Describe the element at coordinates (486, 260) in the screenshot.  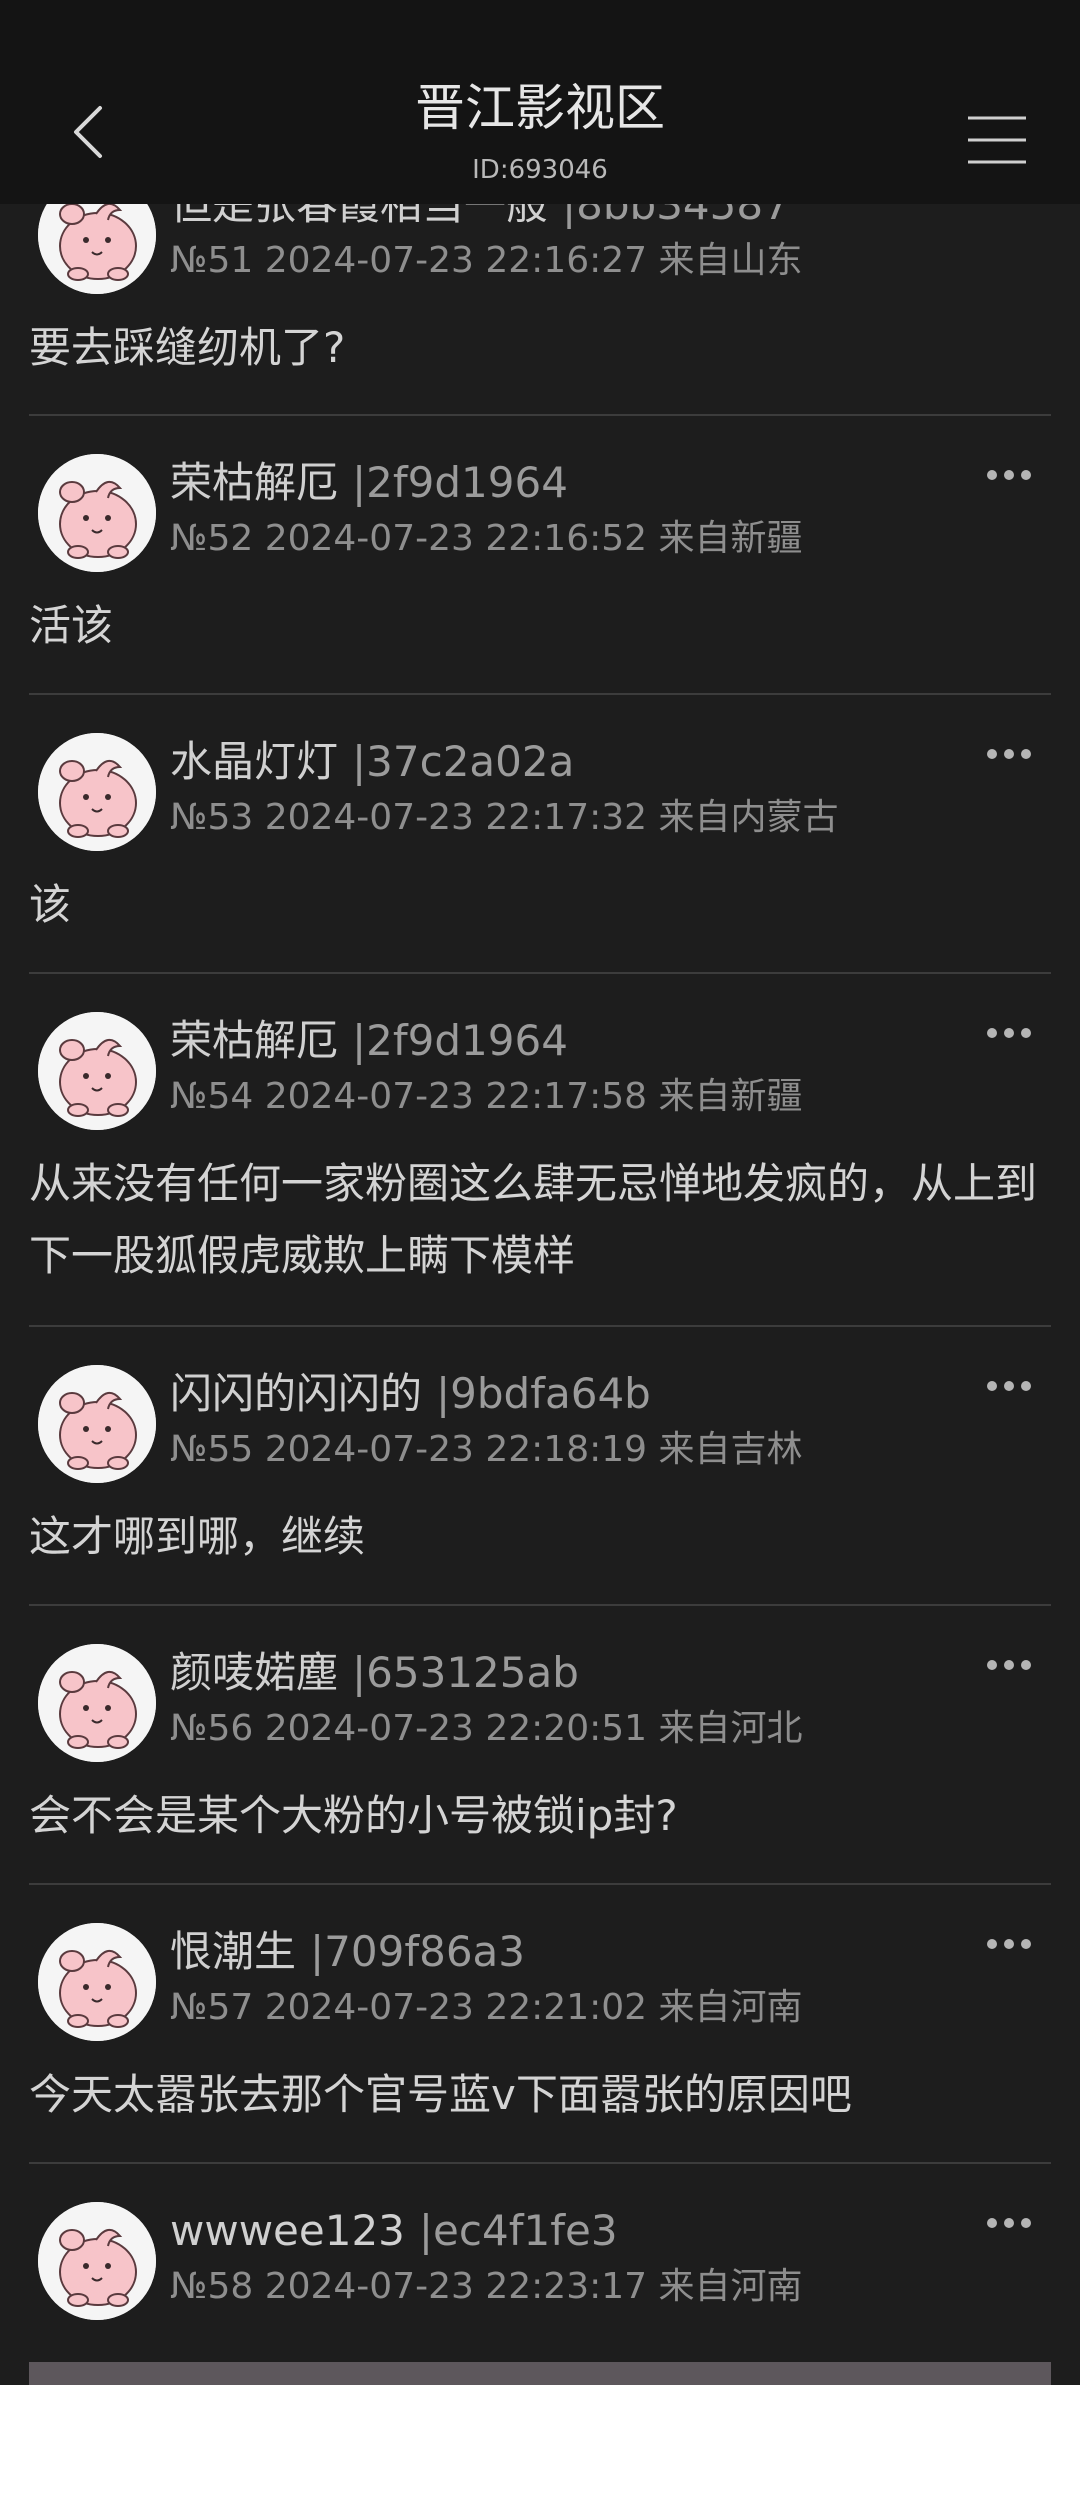
I see `post-meta: №51 2024-07-23 22:16:27 来自山东` at that location.